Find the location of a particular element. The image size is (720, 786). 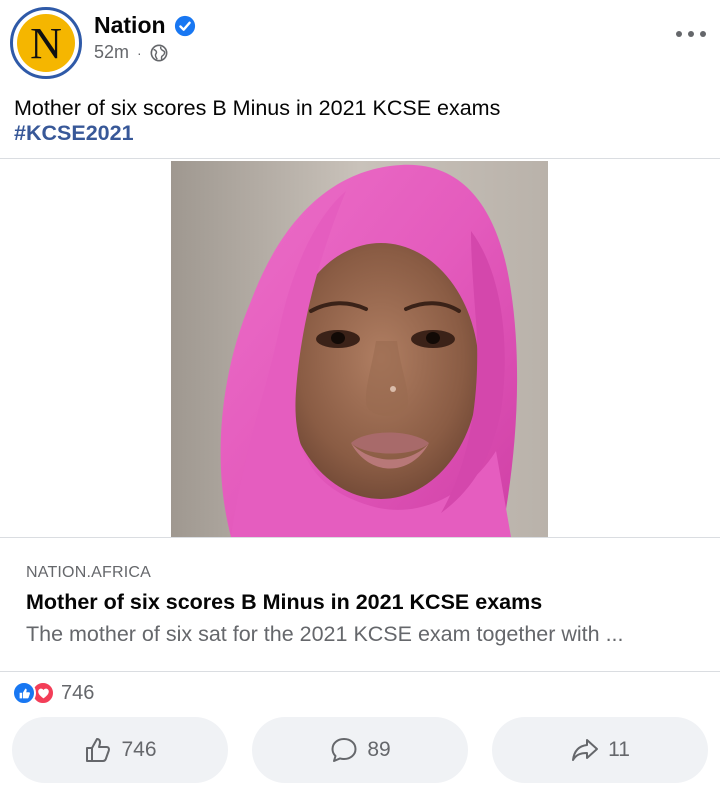

share-button: 11 is located at coordinates (600, 750).